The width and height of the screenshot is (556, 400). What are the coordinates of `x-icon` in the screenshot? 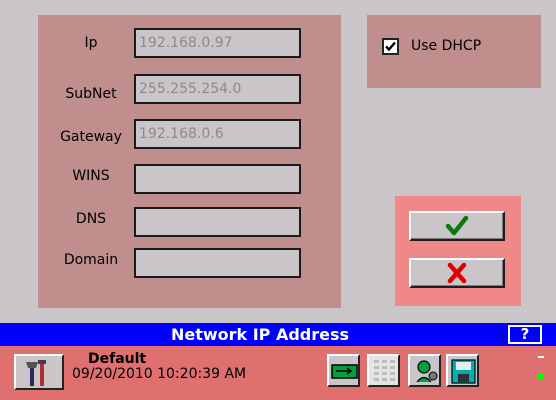 It's located at (457, 273).